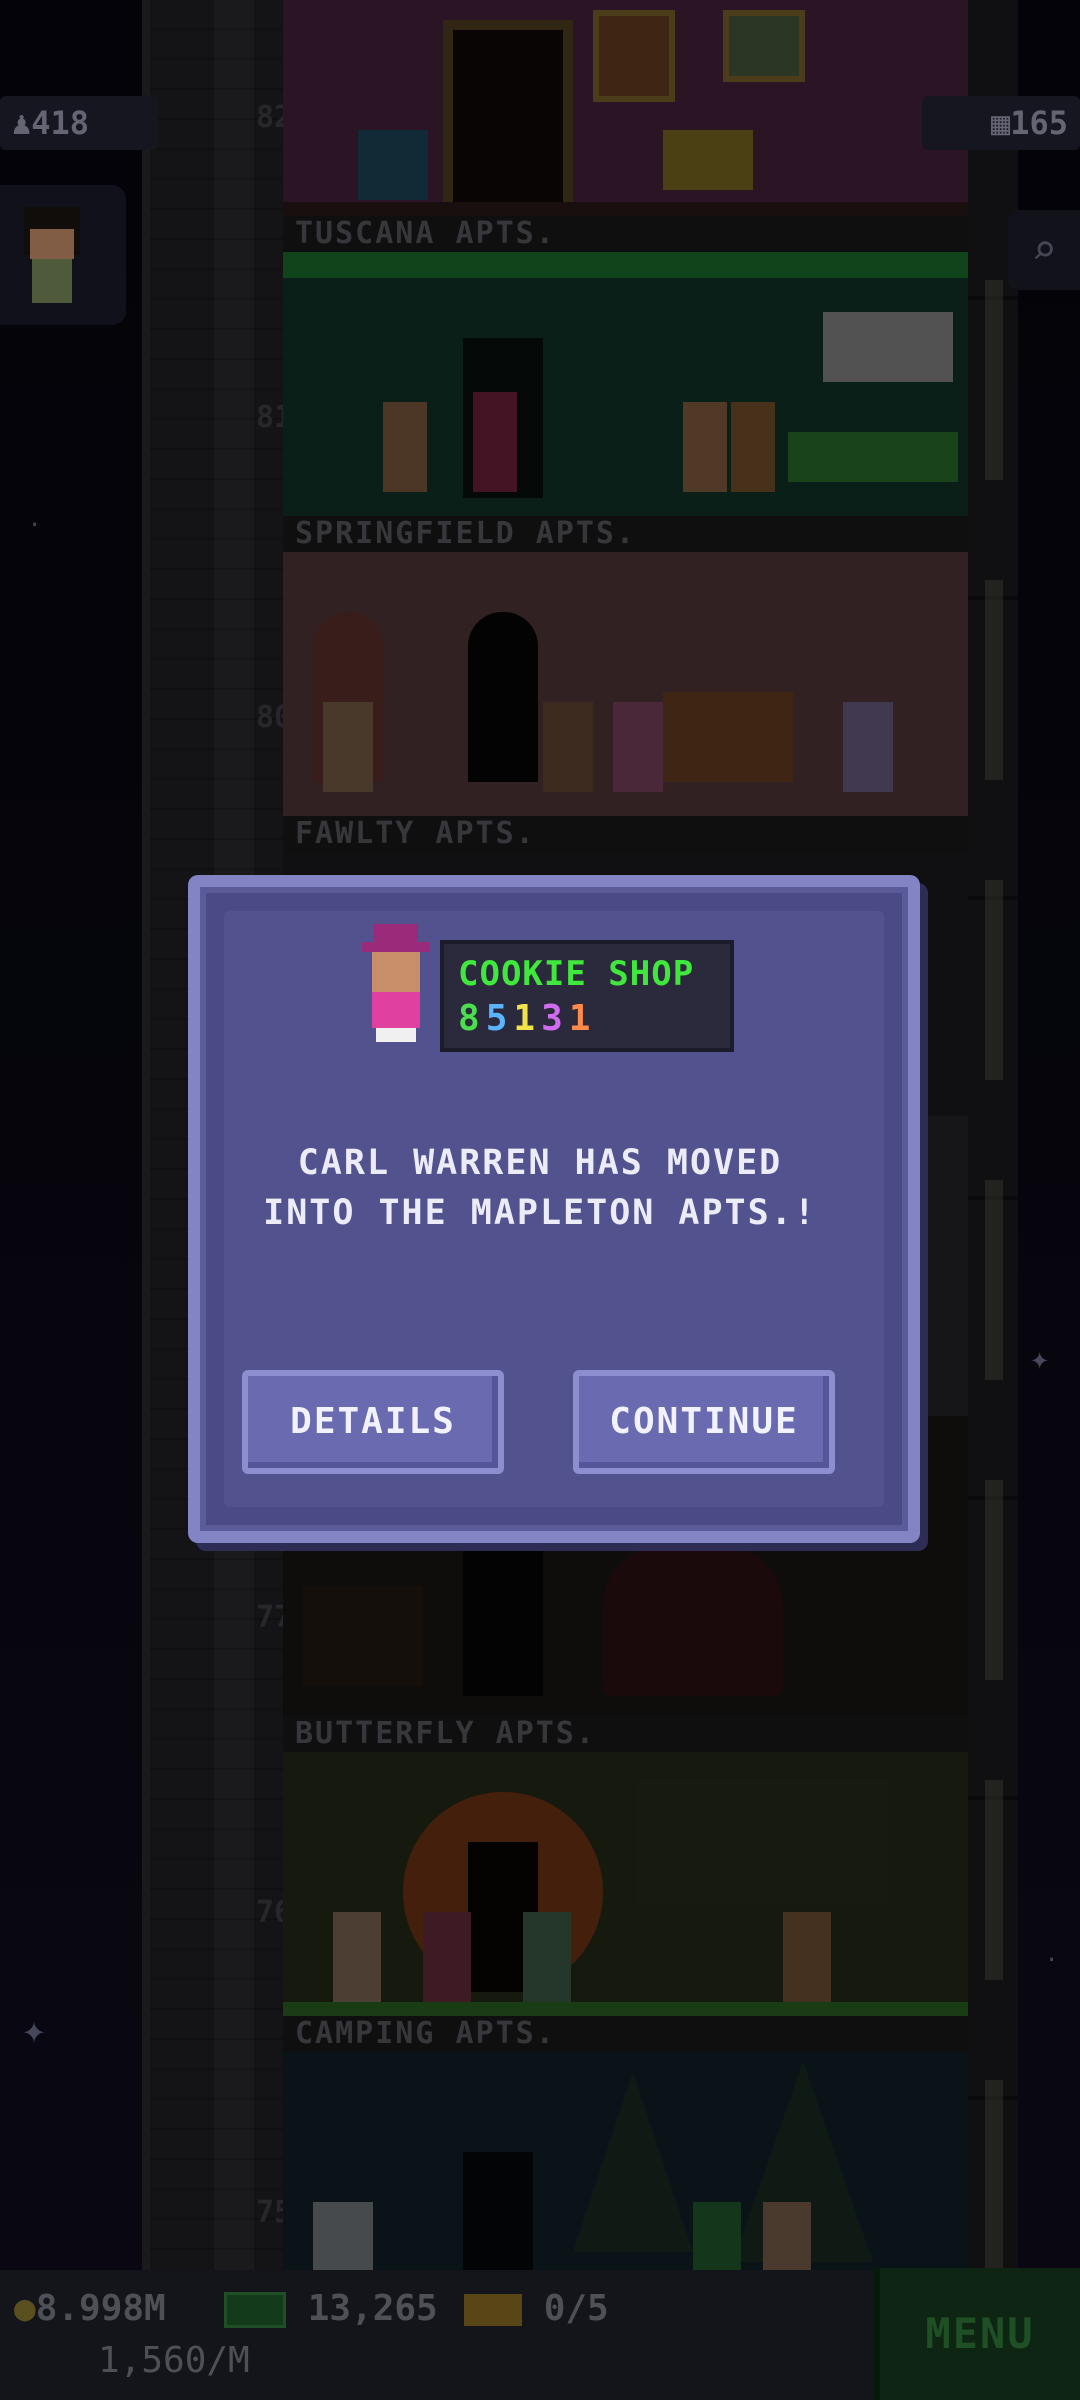 This screenshot has height=2400, width=1080. Describe the element at coordinates (527, 1018) in the screenshot. I see `tenant-skill-digits: 85131` at that location.